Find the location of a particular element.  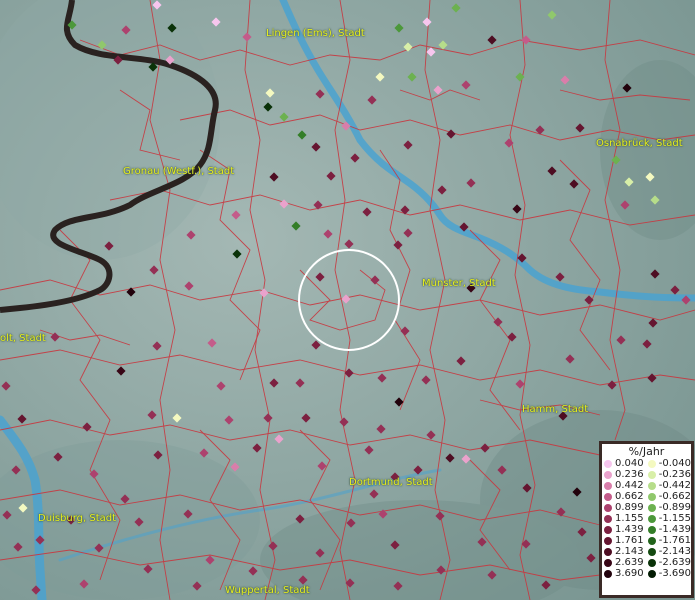

legend-negative-label: -0.662 is located at coordinates (674, 496).